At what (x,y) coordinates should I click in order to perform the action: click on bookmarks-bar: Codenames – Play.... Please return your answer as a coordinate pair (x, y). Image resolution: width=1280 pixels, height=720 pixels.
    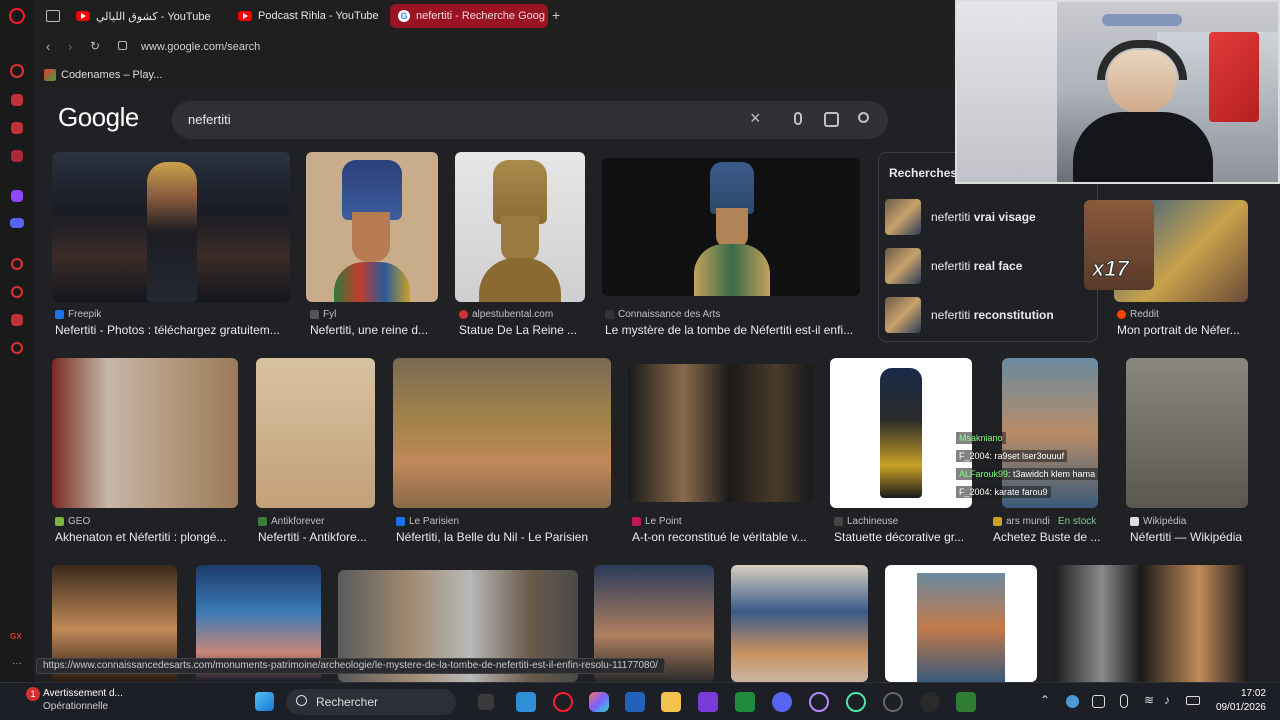
    Looking at the image, I should click on (493, 76).